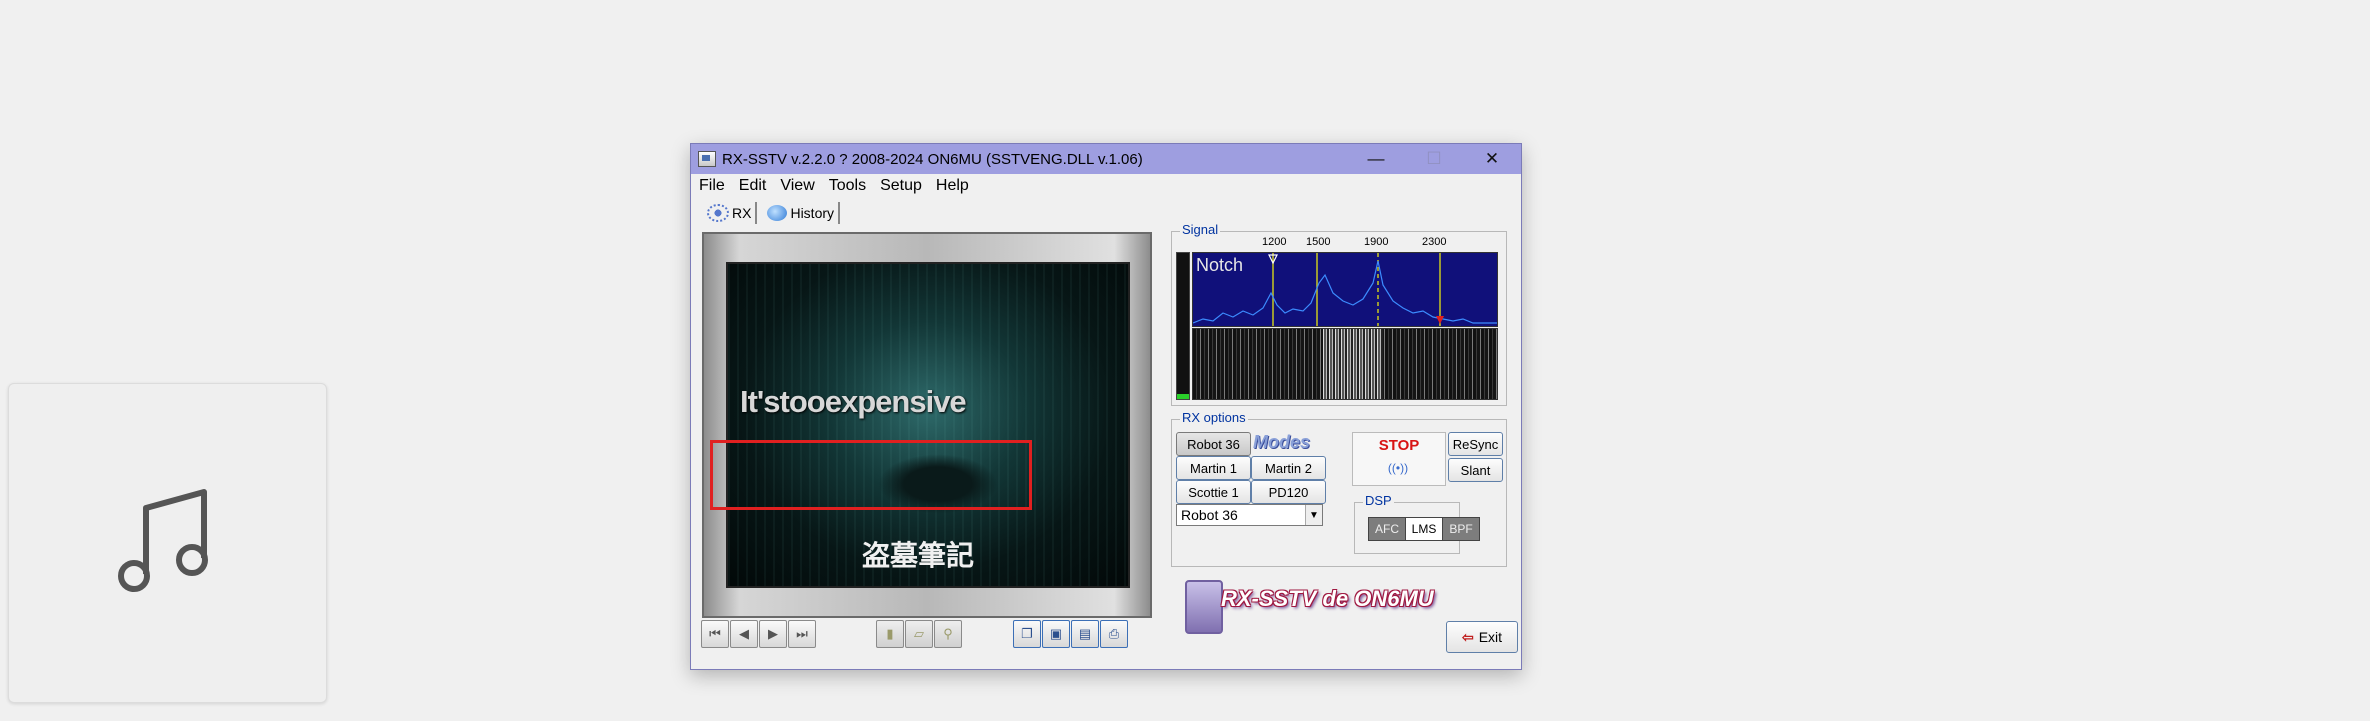  What do you see at coordinates (1398, 468) in the screenshot?
I see `antenna-icon: ((•))` at bounding box center [1398, 468].